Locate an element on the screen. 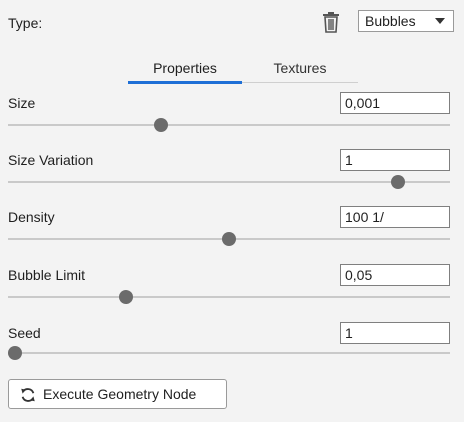  execute-button-label: Execute Geometry Node is located at coordinates (120, 394).